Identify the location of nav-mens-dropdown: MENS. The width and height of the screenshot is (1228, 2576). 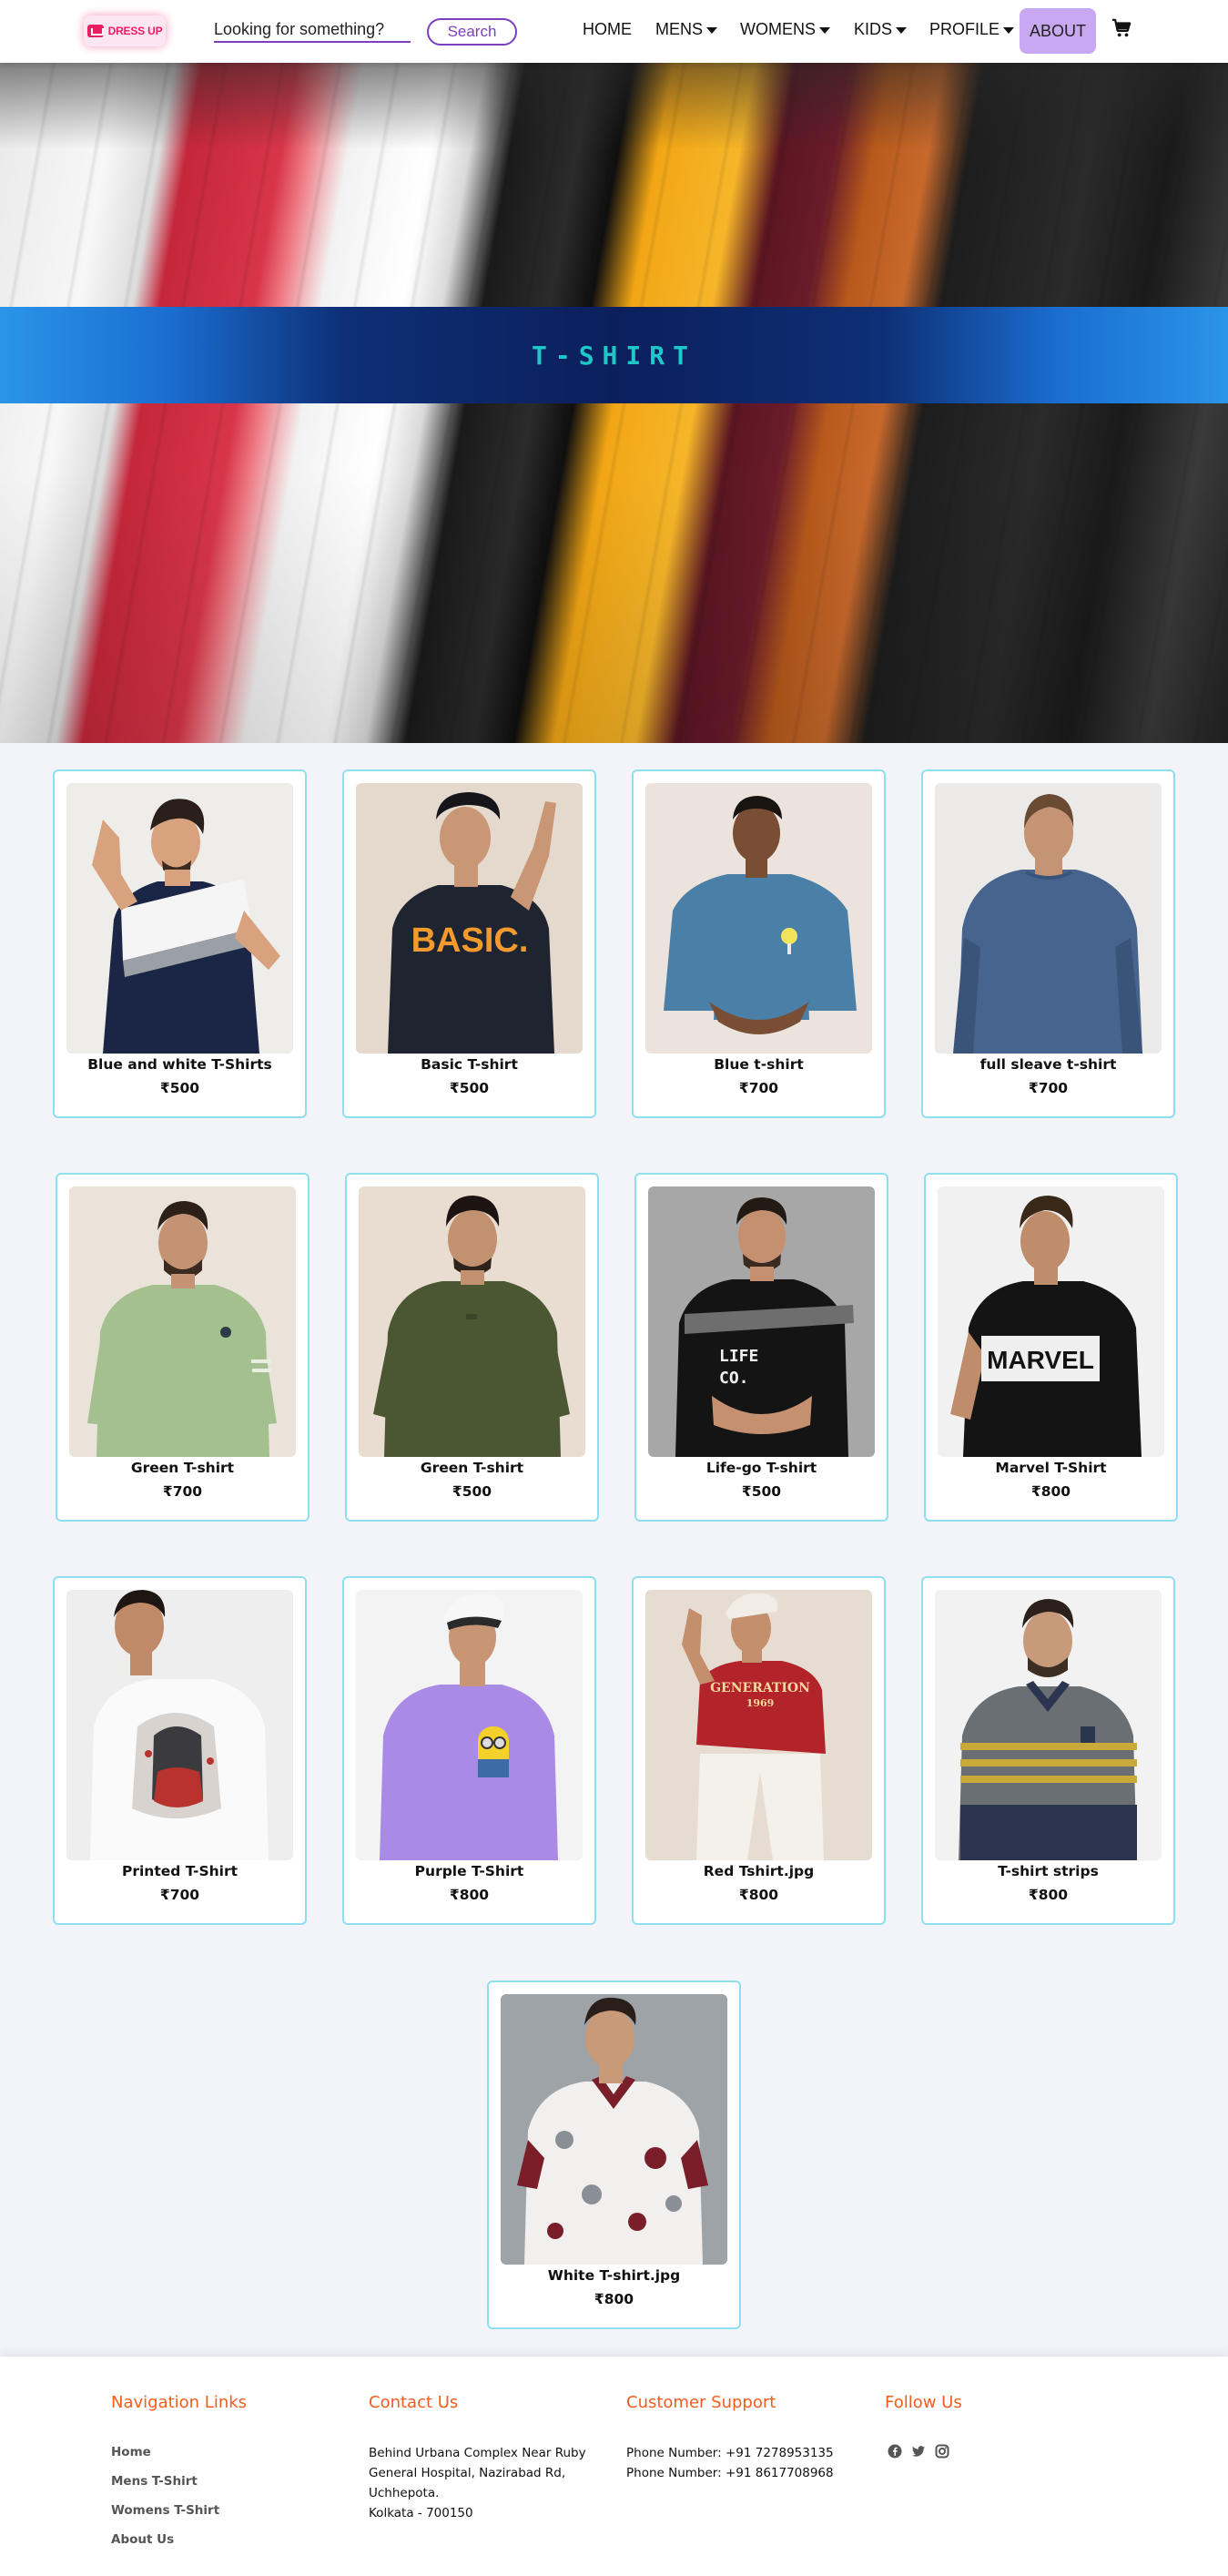
(686, 29).